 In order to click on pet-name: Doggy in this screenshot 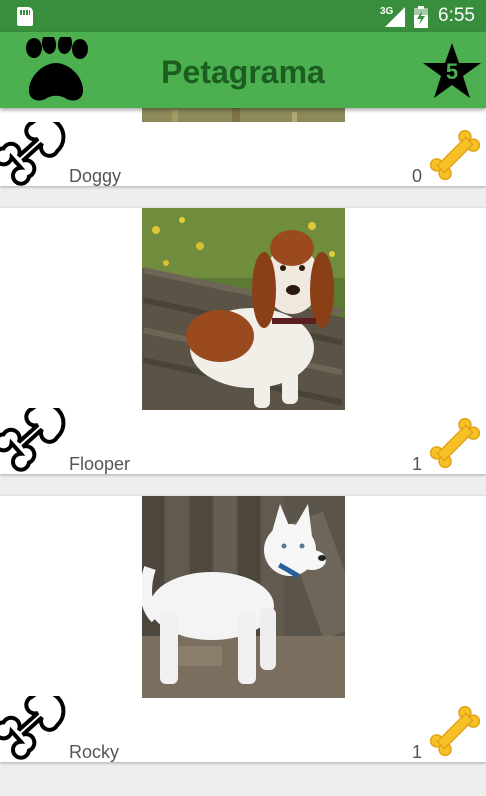, I will do `click(95, 176)`.